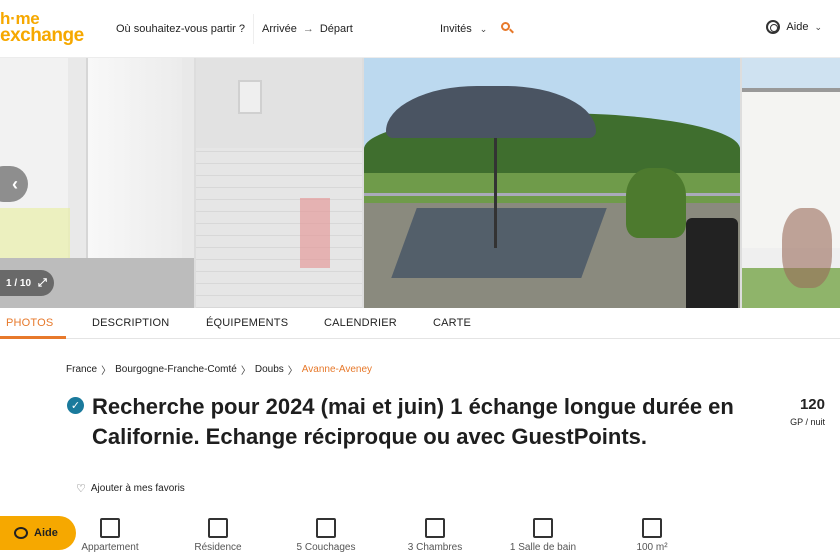 This screenshot has height=560, width=840. I want to click on guests-select: Invités ⌄, so click(456, 29).